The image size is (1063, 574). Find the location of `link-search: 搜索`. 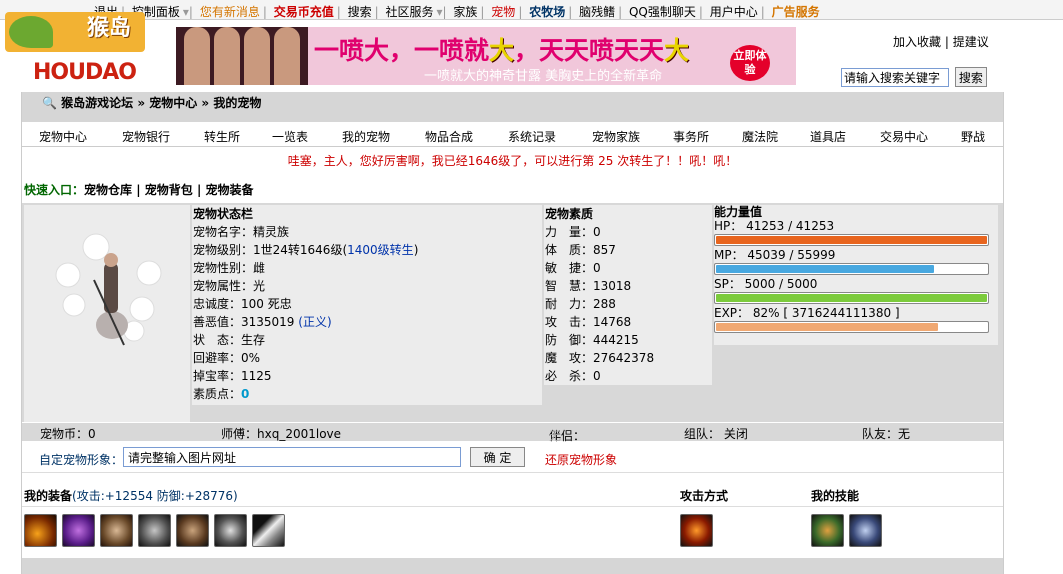

link-search: 搜索 is located at coordinates (360, 11).